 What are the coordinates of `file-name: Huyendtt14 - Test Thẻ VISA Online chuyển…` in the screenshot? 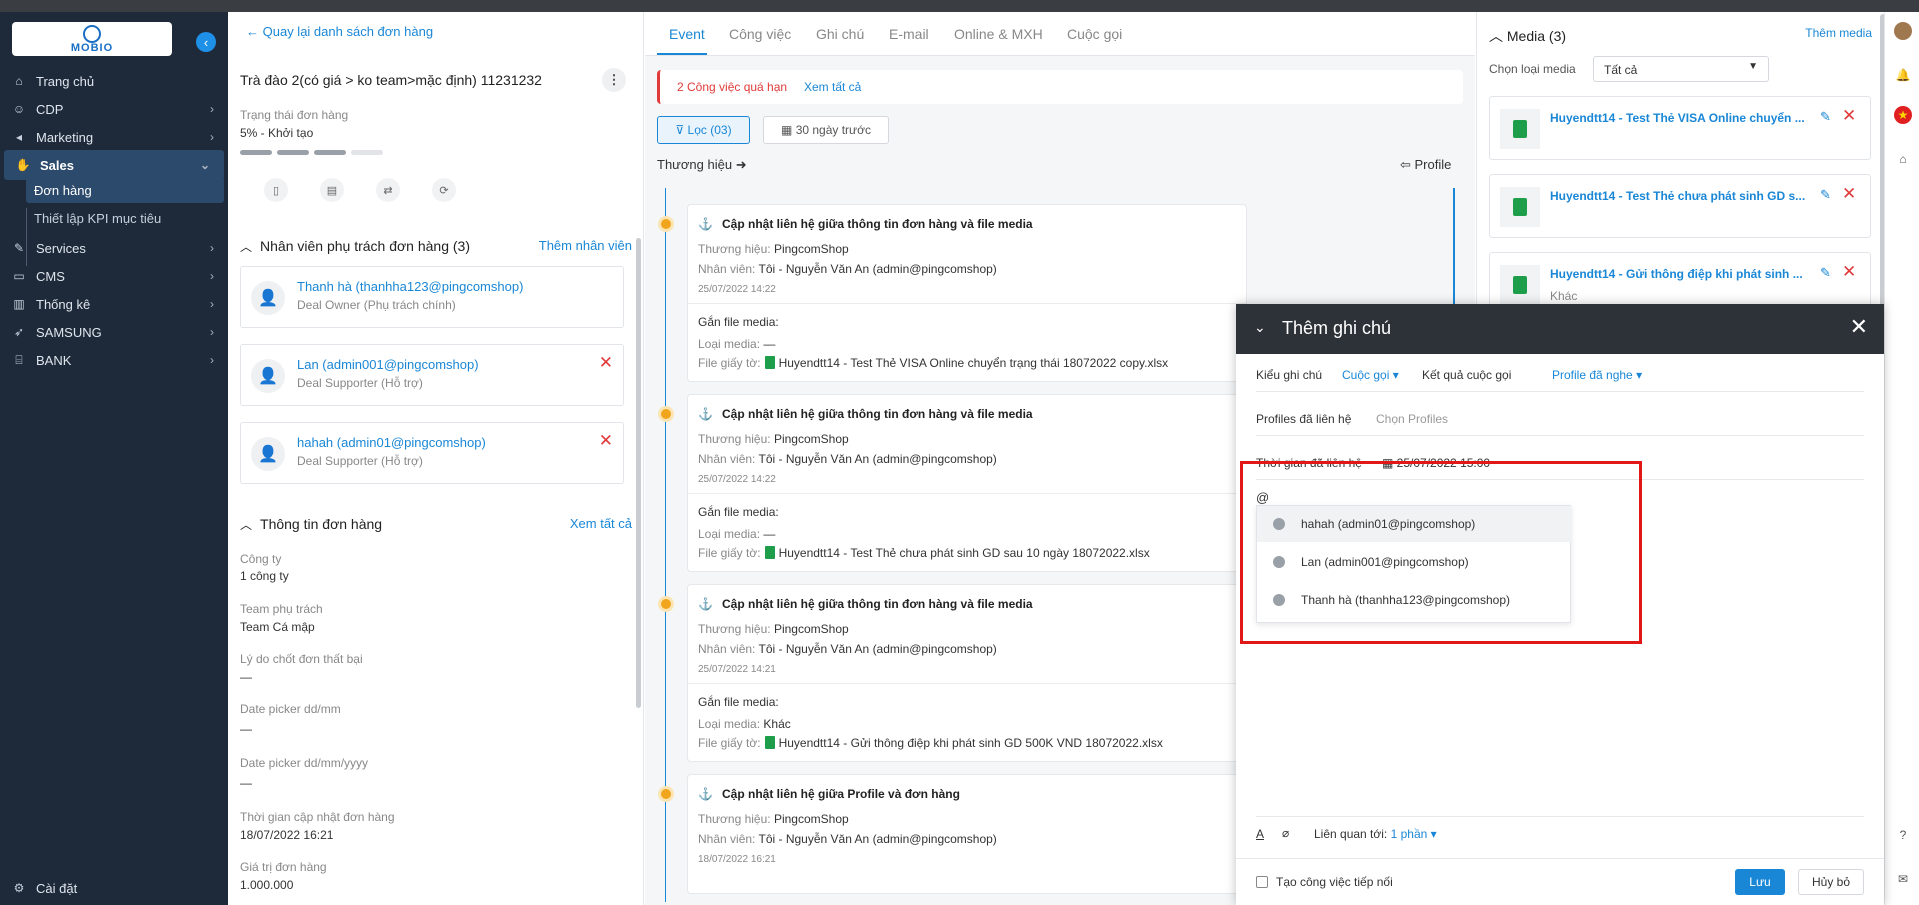 It's located at (974, 363).